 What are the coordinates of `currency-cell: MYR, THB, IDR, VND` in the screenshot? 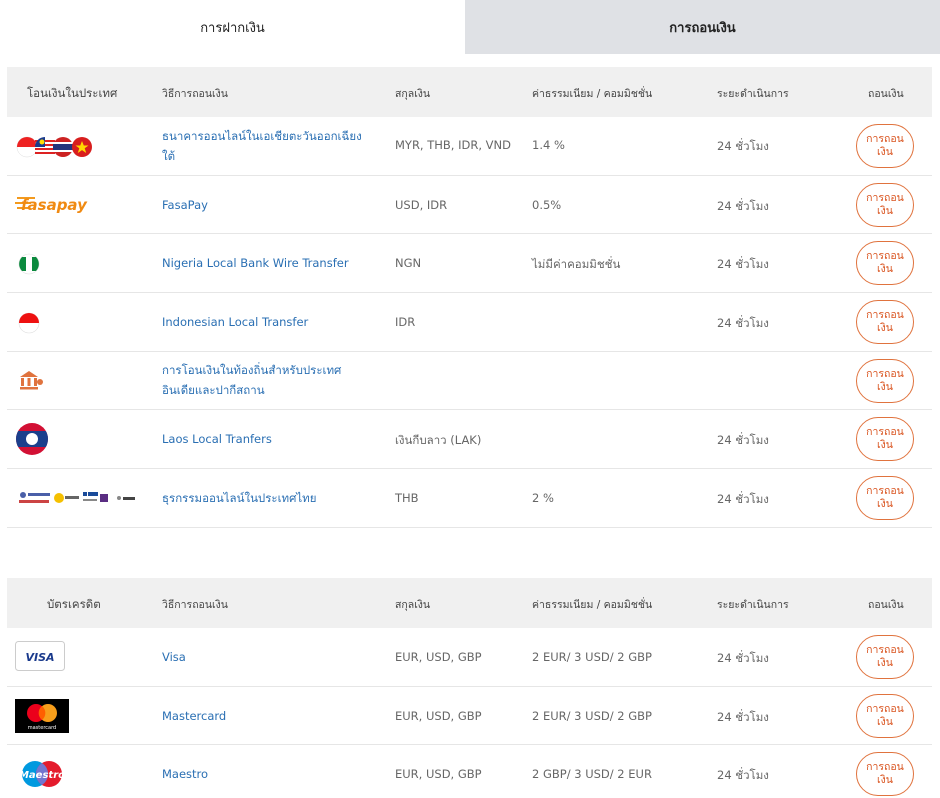 It's located at (453, 145).